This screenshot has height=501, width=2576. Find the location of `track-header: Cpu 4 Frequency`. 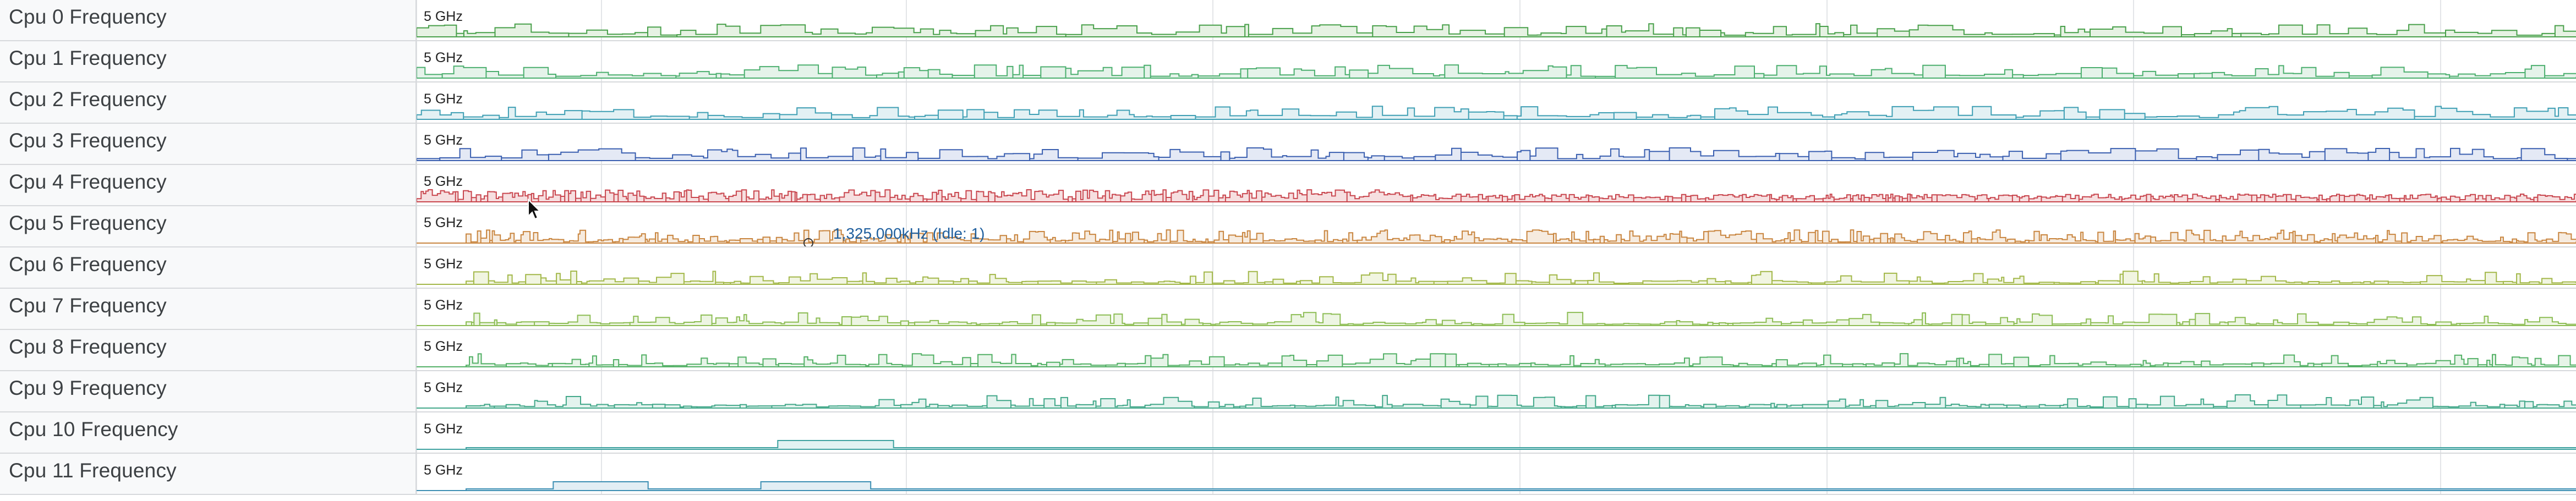

track-header: Cpu 4 Frequency is located at coordinates (208, 185).